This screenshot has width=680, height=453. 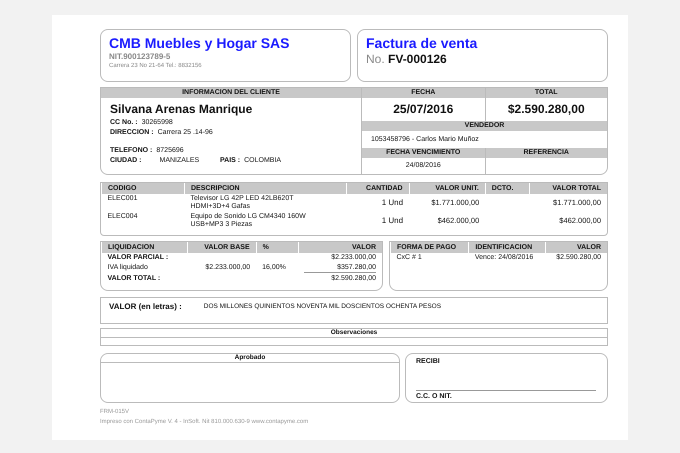 I want to click on invoice-date: 25/07/2016, so click(x=423, y=109).